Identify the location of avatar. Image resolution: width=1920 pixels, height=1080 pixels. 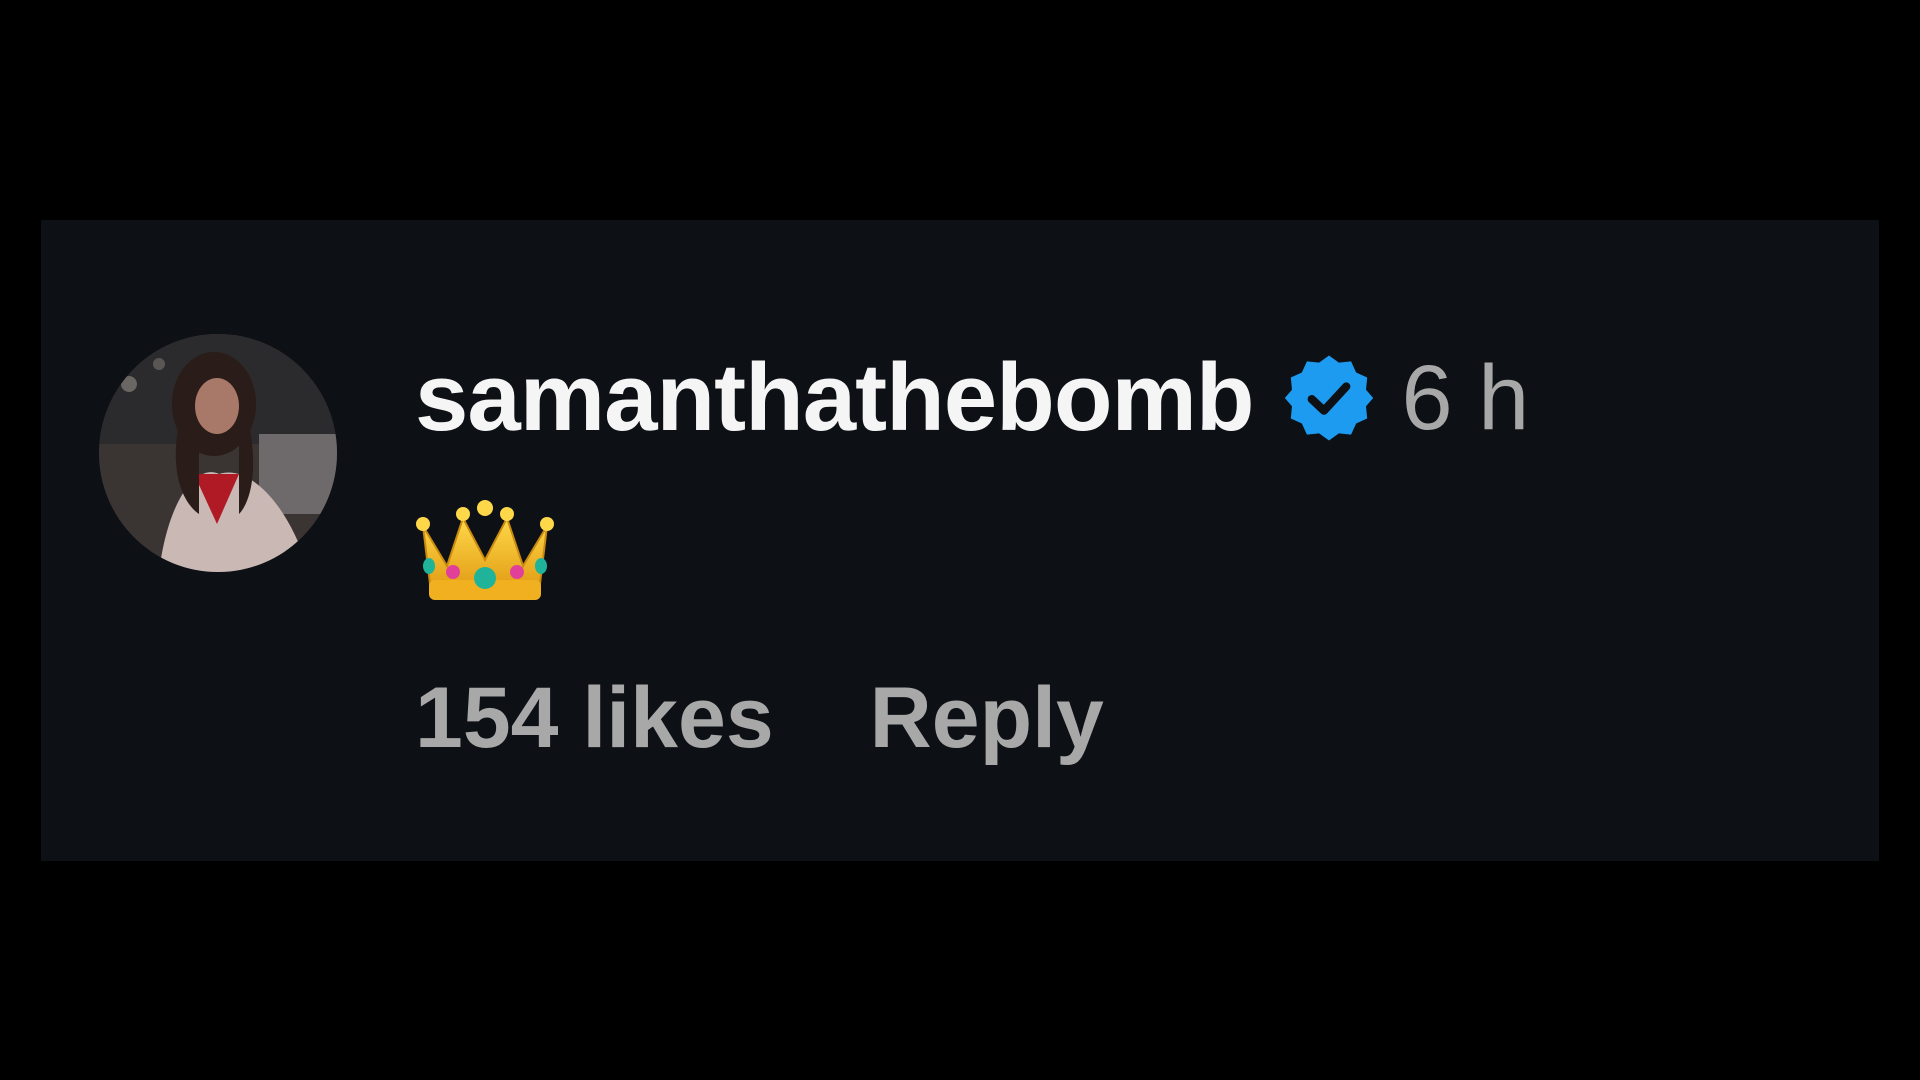
(218, 453).